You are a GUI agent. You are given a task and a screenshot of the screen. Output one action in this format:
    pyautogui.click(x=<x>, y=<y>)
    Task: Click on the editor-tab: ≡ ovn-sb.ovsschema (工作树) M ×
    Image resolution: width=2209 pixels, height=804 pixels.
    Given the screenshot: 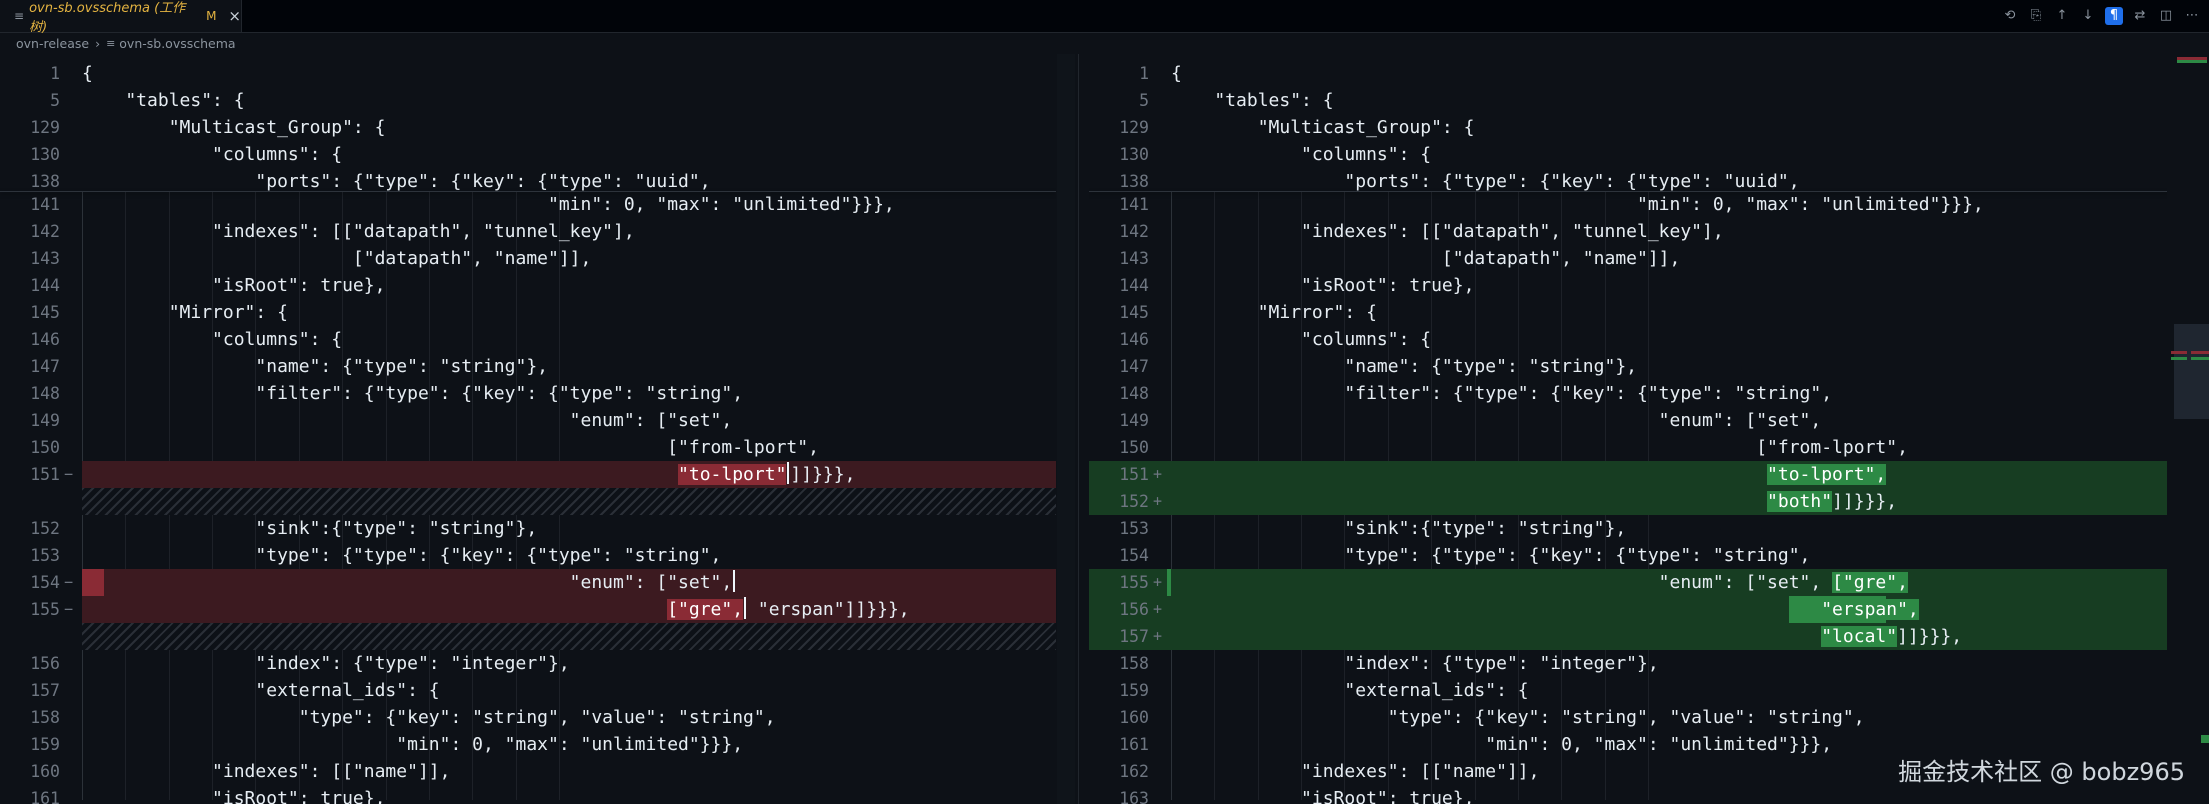 What is the action you would take?
    pyautogui.click(x=121, y=17)
    